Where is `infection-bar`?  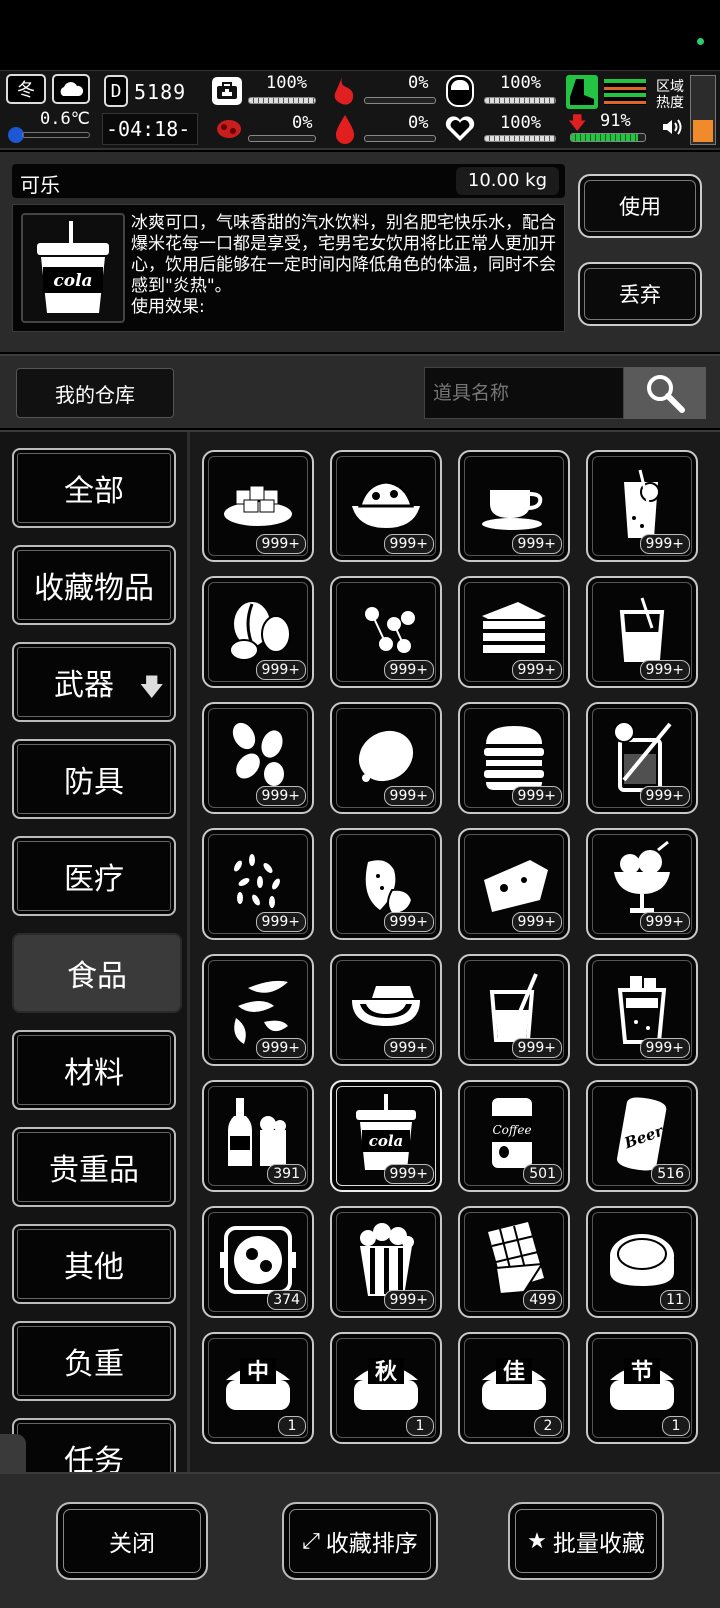 infection-bar is located at coordinates (282, 138).